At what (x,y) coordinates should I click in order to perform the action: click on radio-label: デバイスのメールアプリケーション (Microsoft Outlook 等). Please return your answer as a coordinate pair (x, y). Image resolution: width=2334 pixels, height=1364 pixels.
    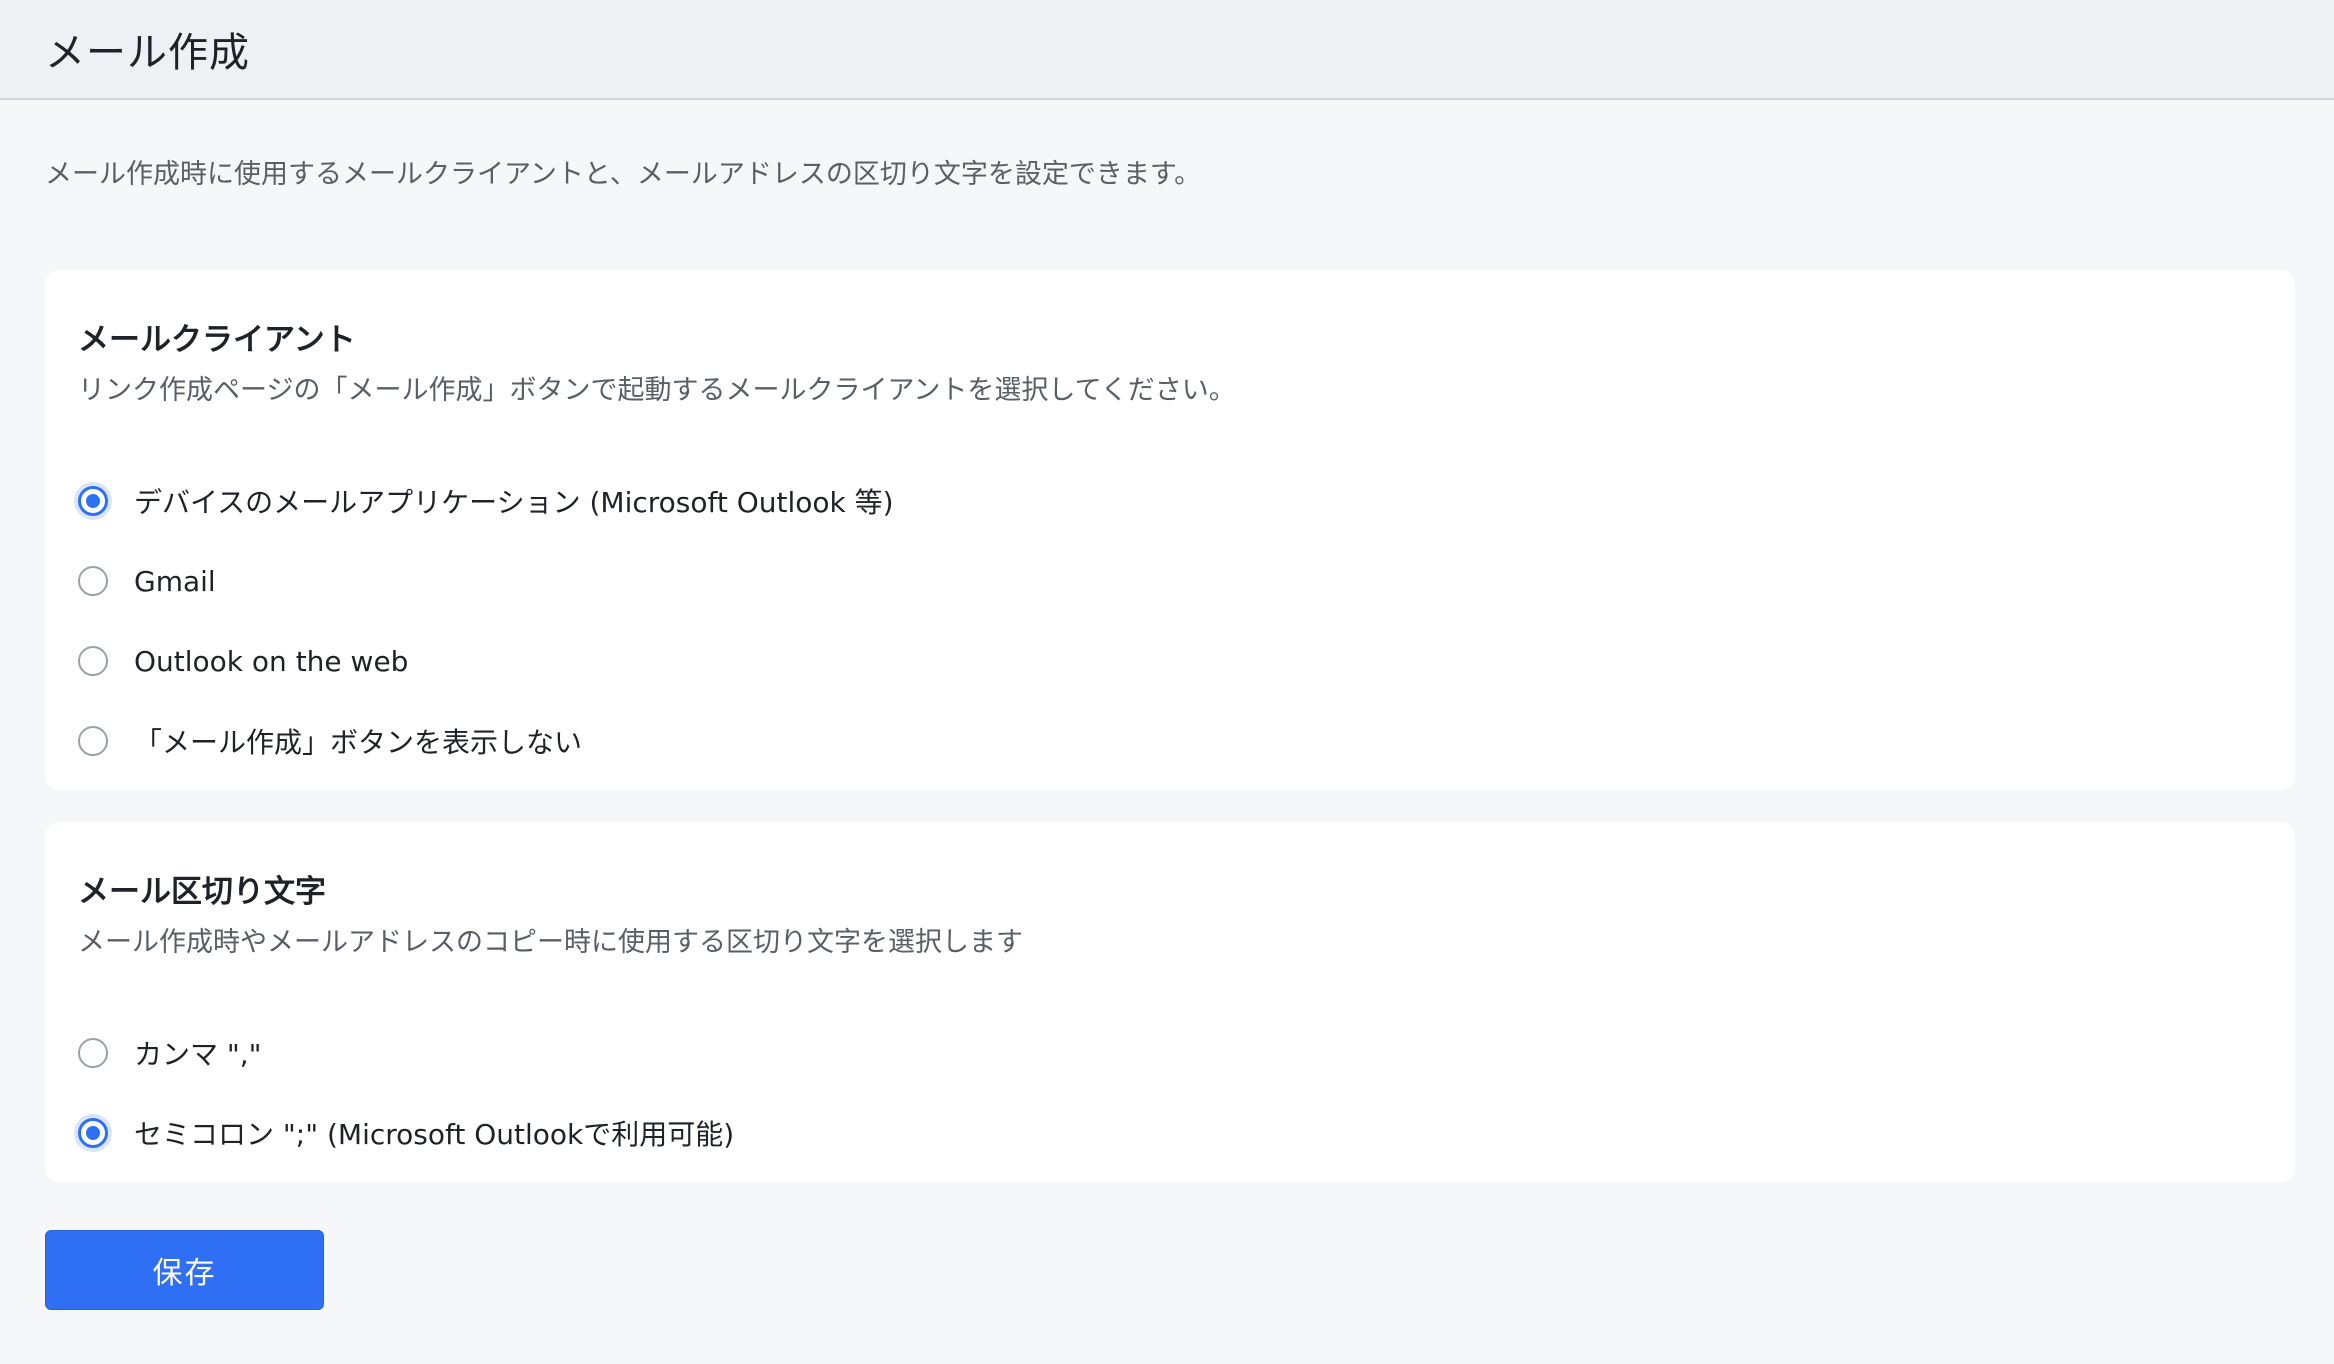
    Looking at the image, I should click on (514, 502).